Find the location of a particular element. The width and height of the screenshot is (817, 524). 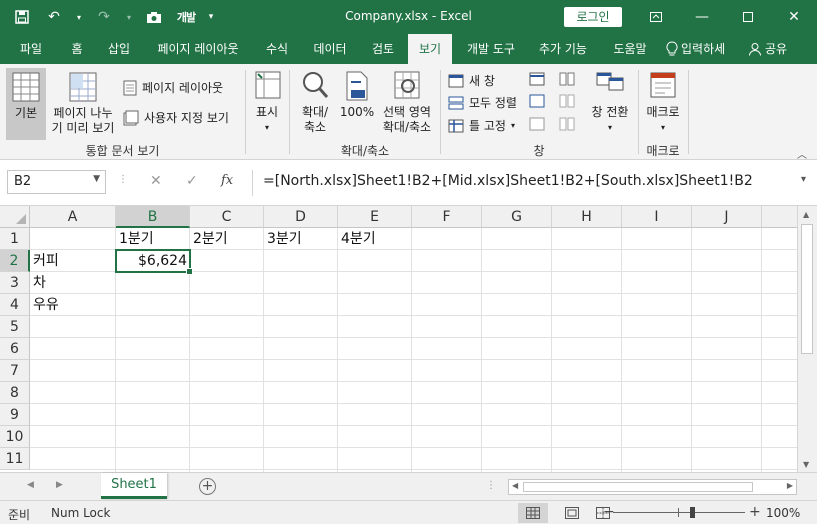

expand-formula-bar-icon: ▾ is located at coordinates (803, 179).